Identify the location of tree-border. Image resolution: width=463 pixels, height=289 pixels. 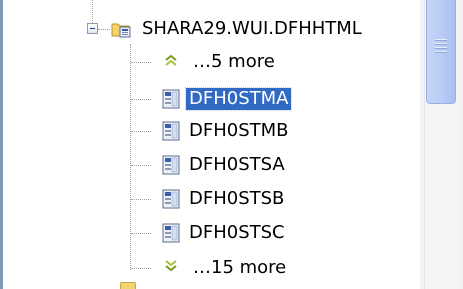
(1, 144).